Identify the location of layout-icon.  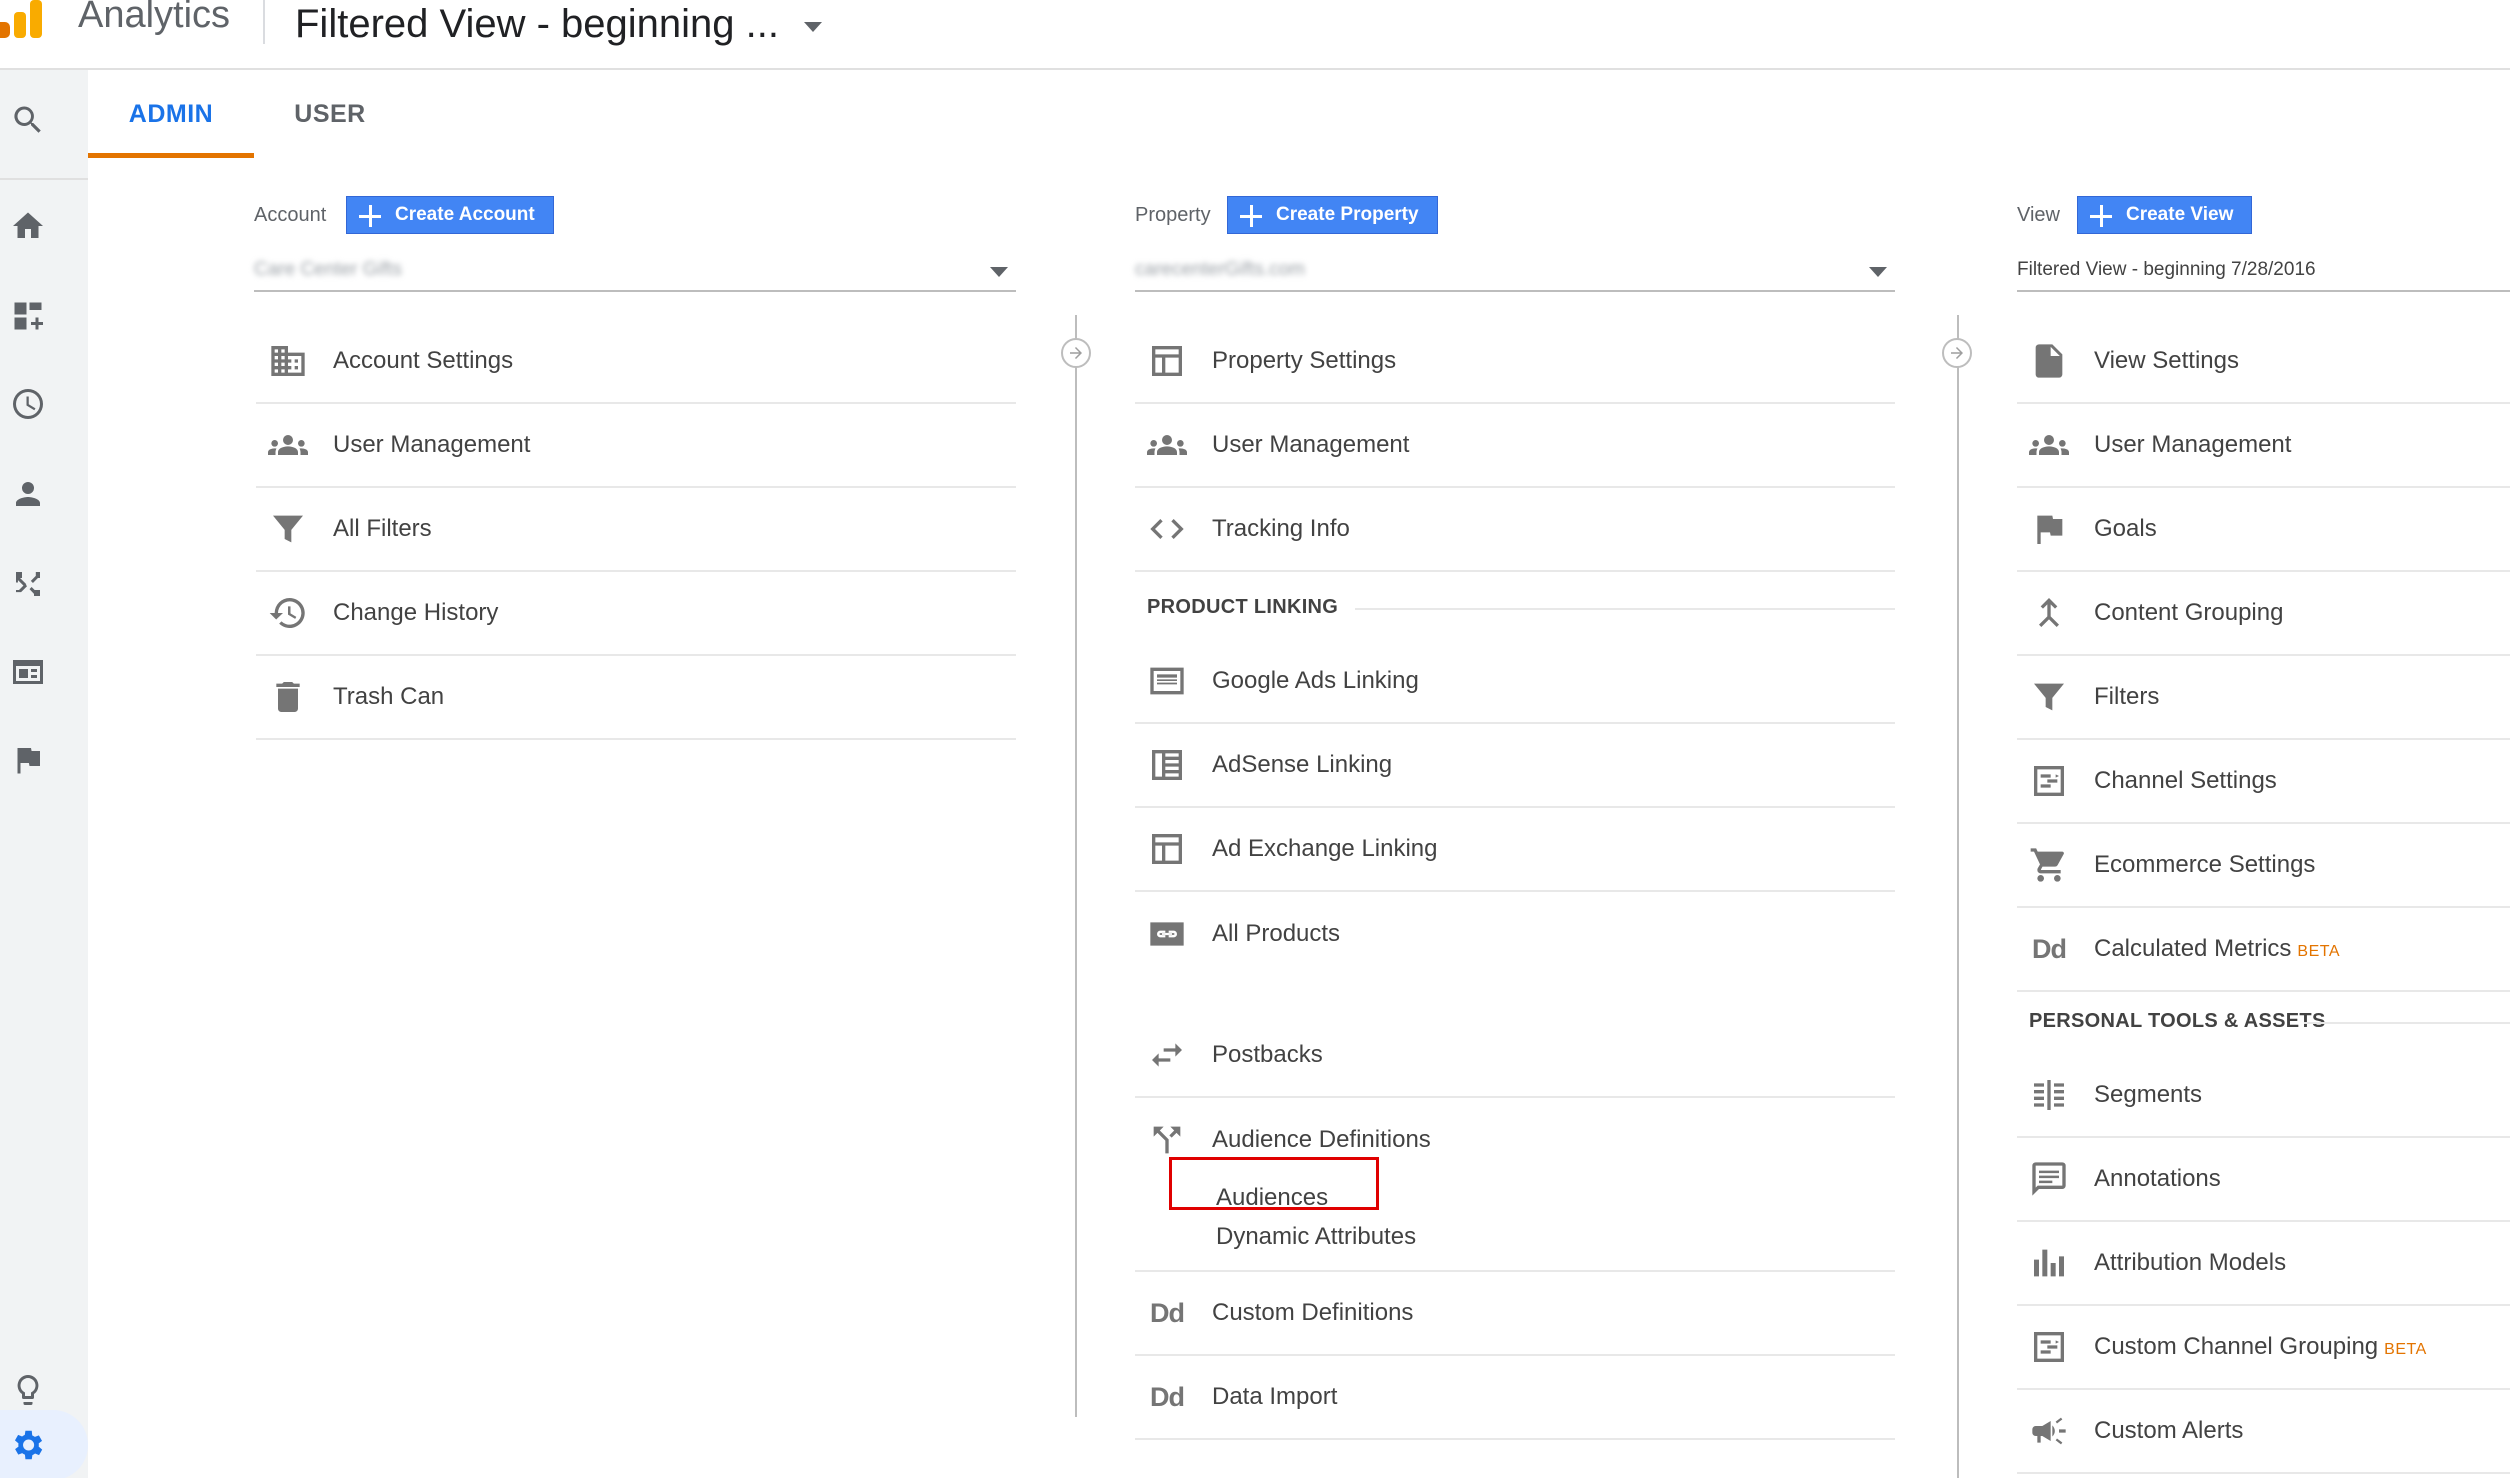
(1167, 361).